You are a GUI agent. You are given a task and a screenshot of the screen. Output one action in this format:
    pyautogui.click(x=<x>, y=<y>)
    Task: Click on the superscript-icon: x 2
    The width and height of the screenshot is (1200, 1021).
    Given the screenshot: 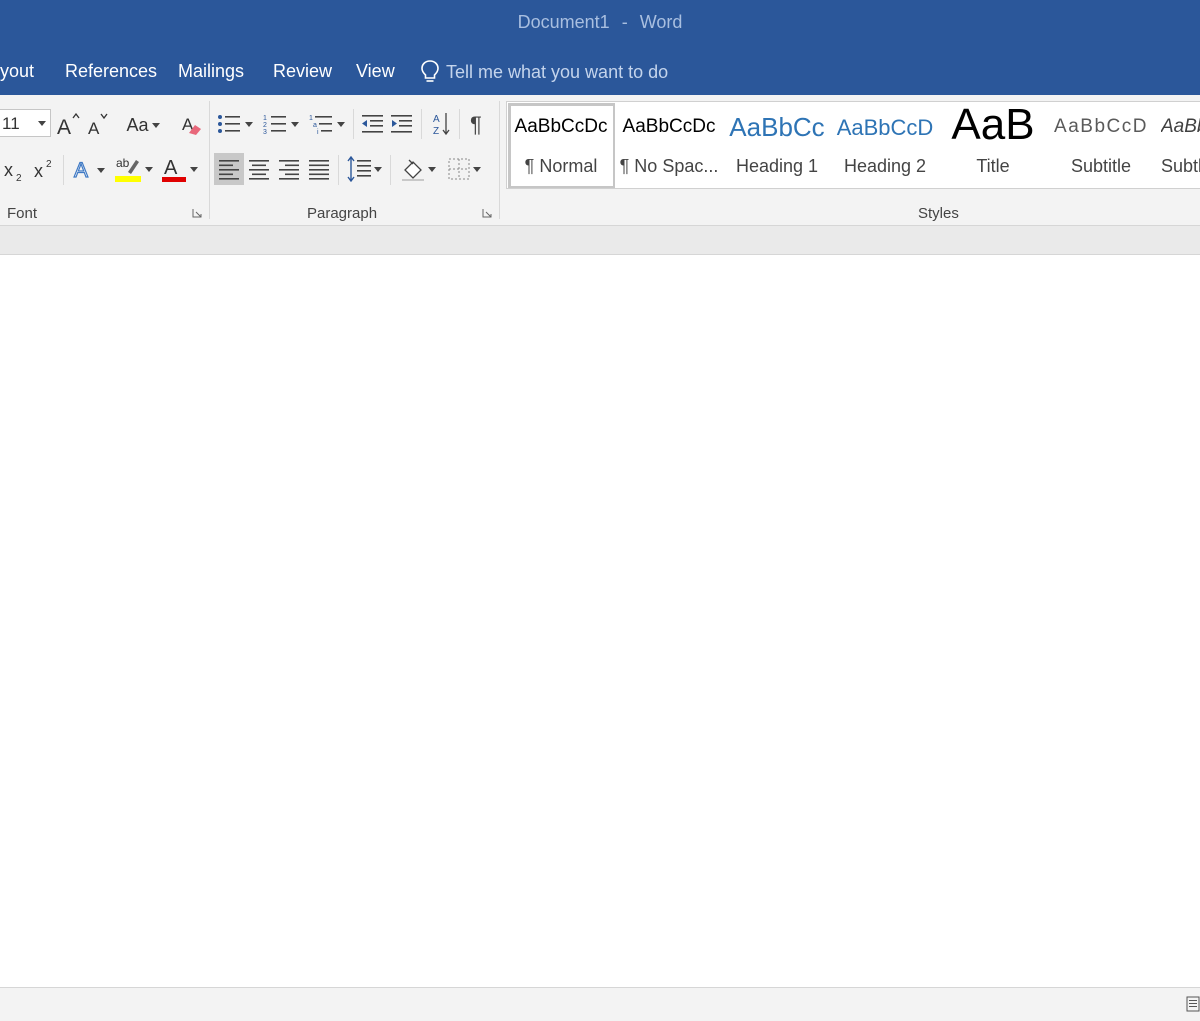 What is the action you would take?
    pyautogui.click(x=43, y=170)
    